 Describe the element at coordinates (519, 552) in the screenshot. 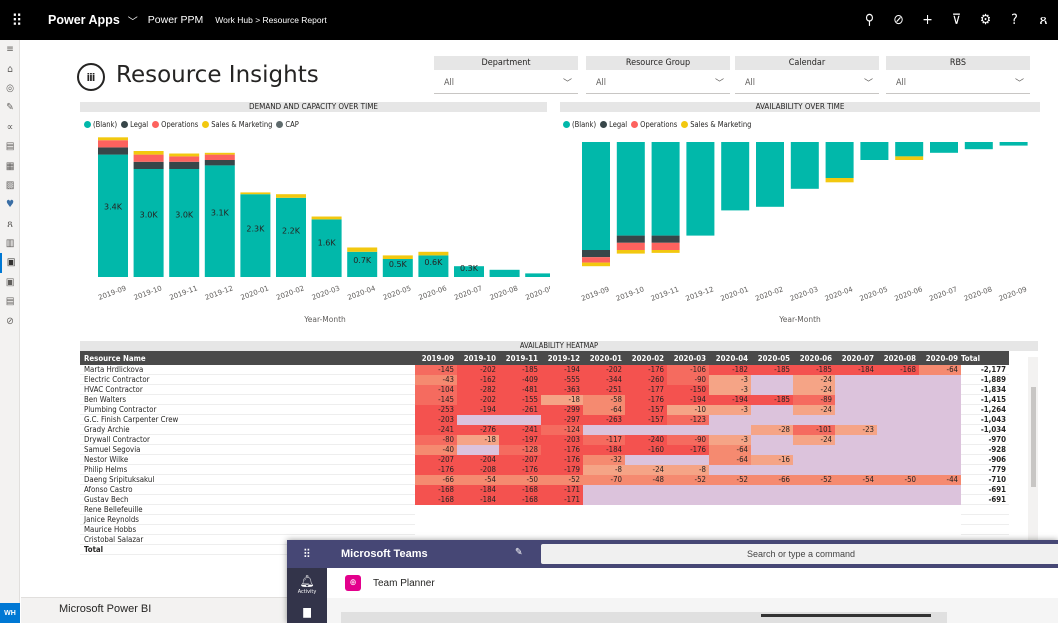

I see `compose-icon: ✎` at that location.